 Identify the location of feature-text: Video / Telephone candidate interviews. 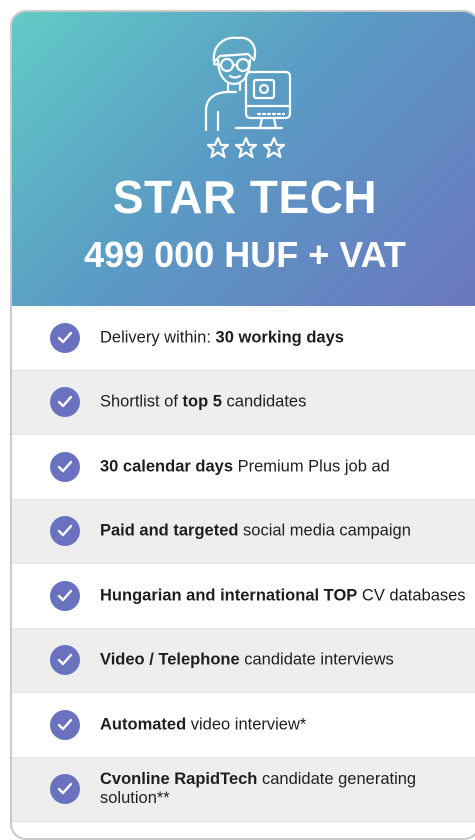
(247, 659).